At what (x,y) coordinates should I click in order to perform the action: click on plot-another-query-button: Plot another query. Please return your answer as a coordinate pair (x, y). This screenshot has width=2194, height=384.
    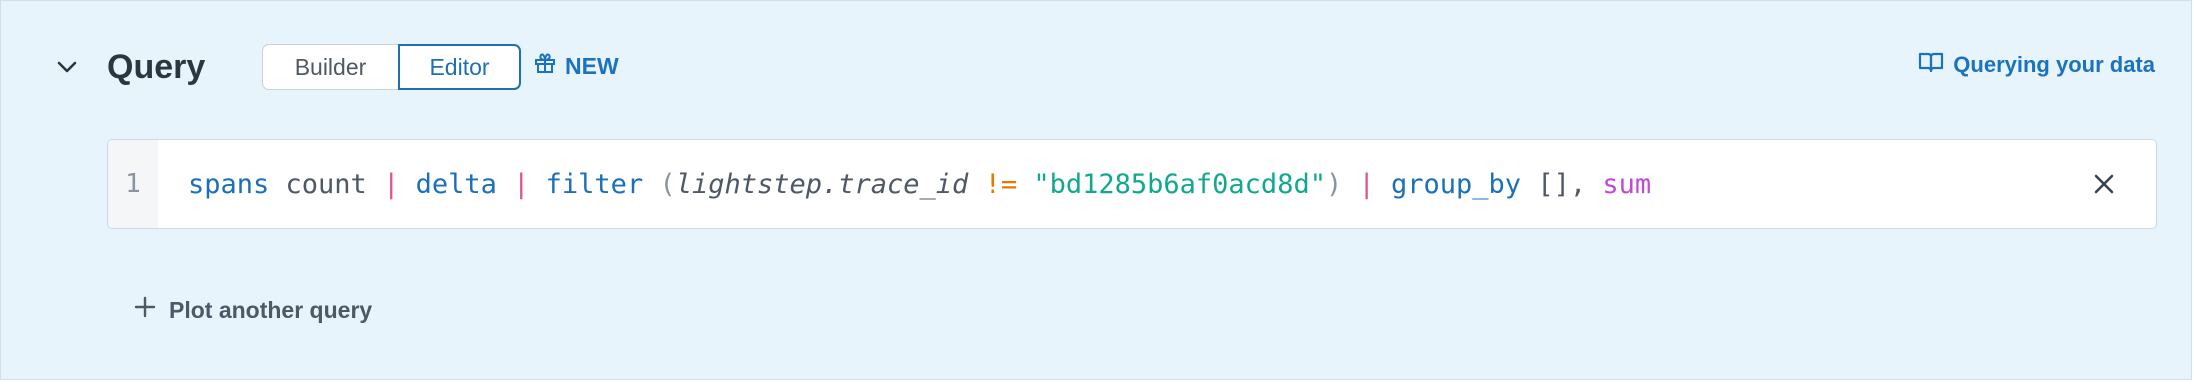
    Looking at the image, I should click on (252, 310).